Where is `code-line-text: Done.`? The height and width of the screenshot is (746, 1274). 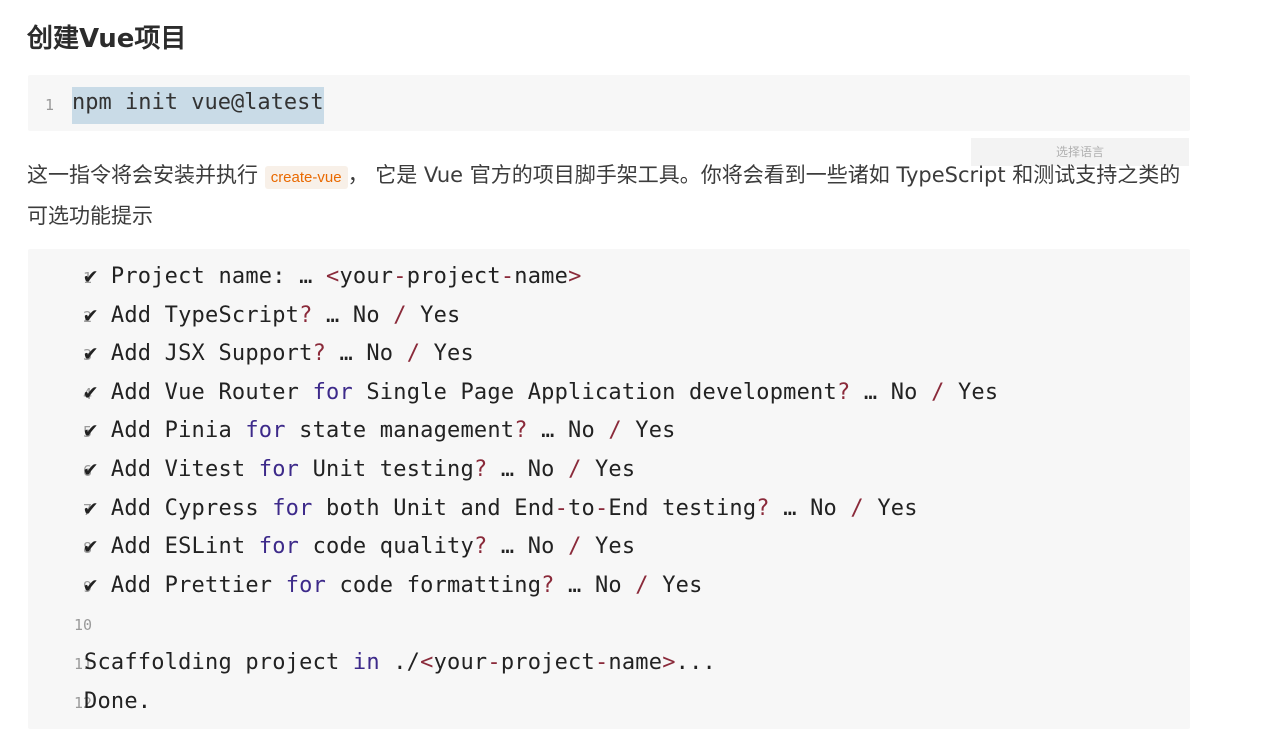 code-line-text: Done. is located at coordinates (118, 701).